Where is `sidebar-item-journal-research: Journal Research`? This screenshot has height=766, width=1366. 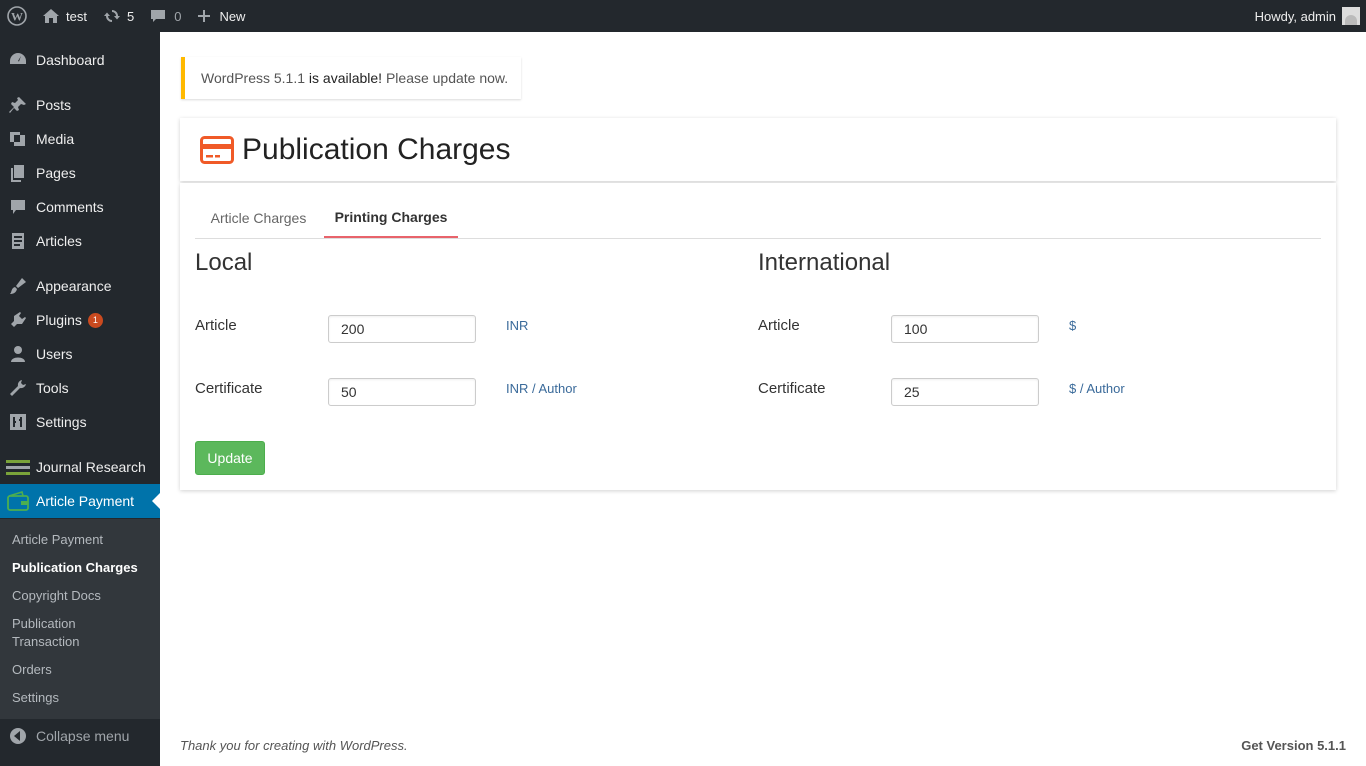
sidebar-item-journal-research: Journal Research is located at coordinates (80, 467).